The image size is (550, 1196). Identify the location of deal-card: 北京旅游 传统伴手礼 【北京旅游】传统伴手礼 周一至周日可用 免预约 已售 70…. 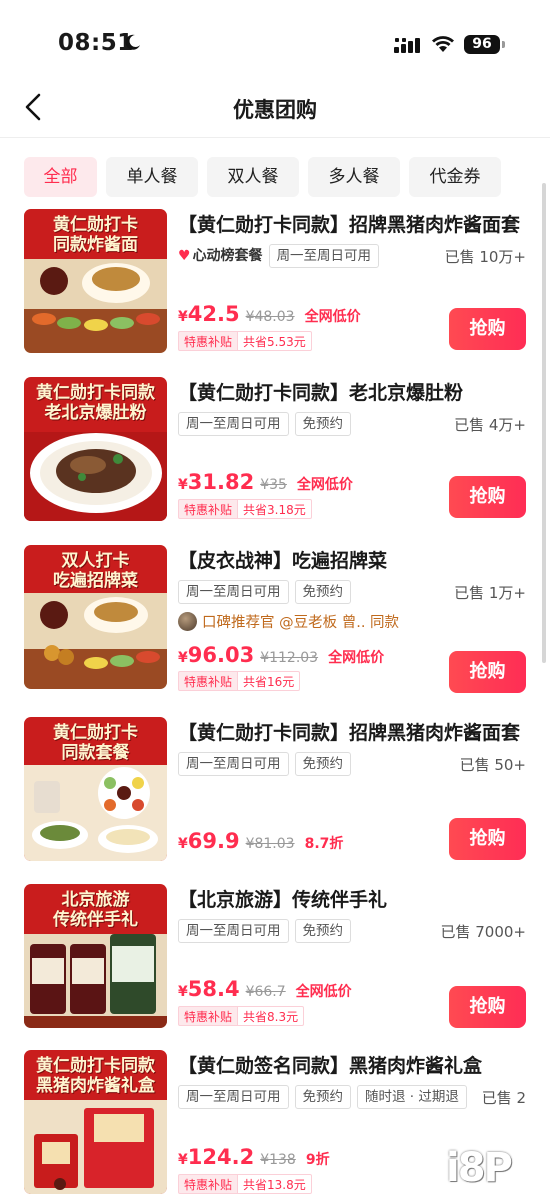
(283, 956).